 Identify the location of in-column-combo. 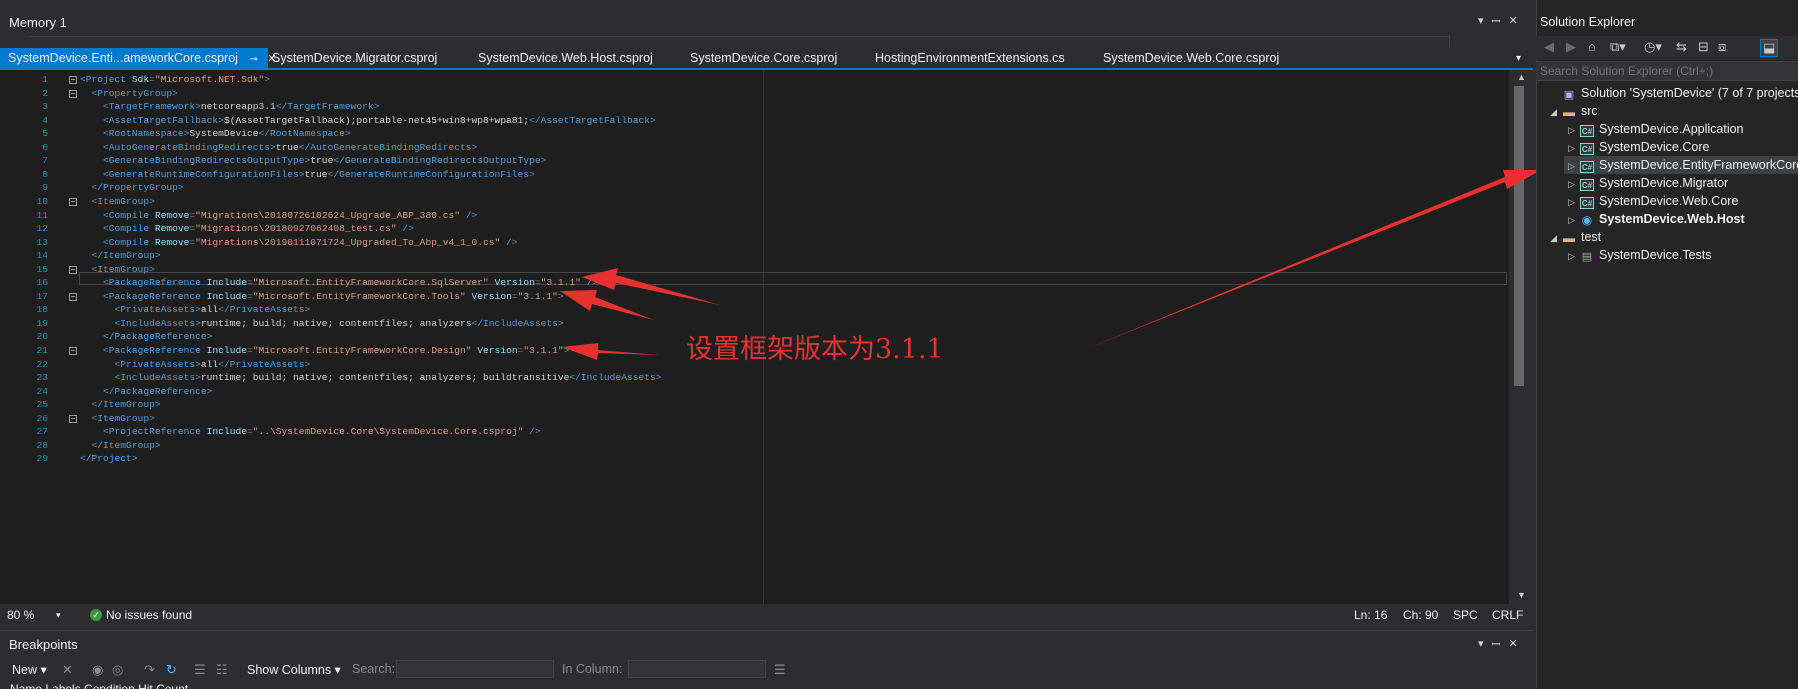
(697, 669).